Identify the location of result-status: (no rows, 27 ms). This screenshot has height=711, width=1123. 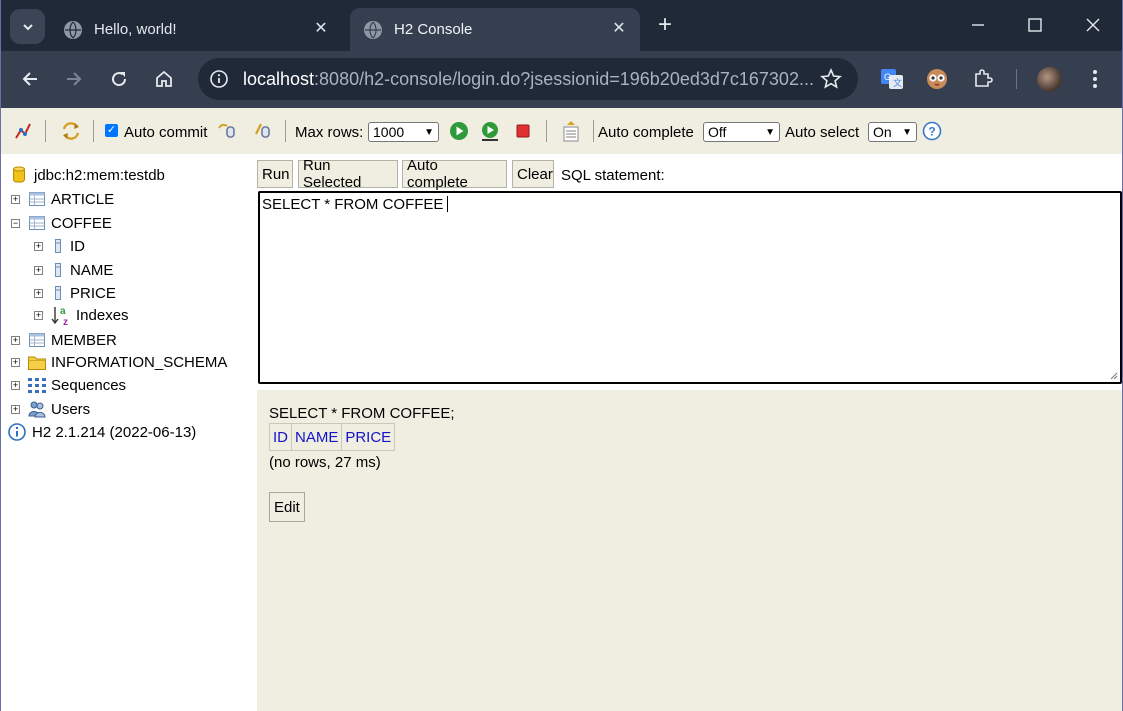
(325, 462).